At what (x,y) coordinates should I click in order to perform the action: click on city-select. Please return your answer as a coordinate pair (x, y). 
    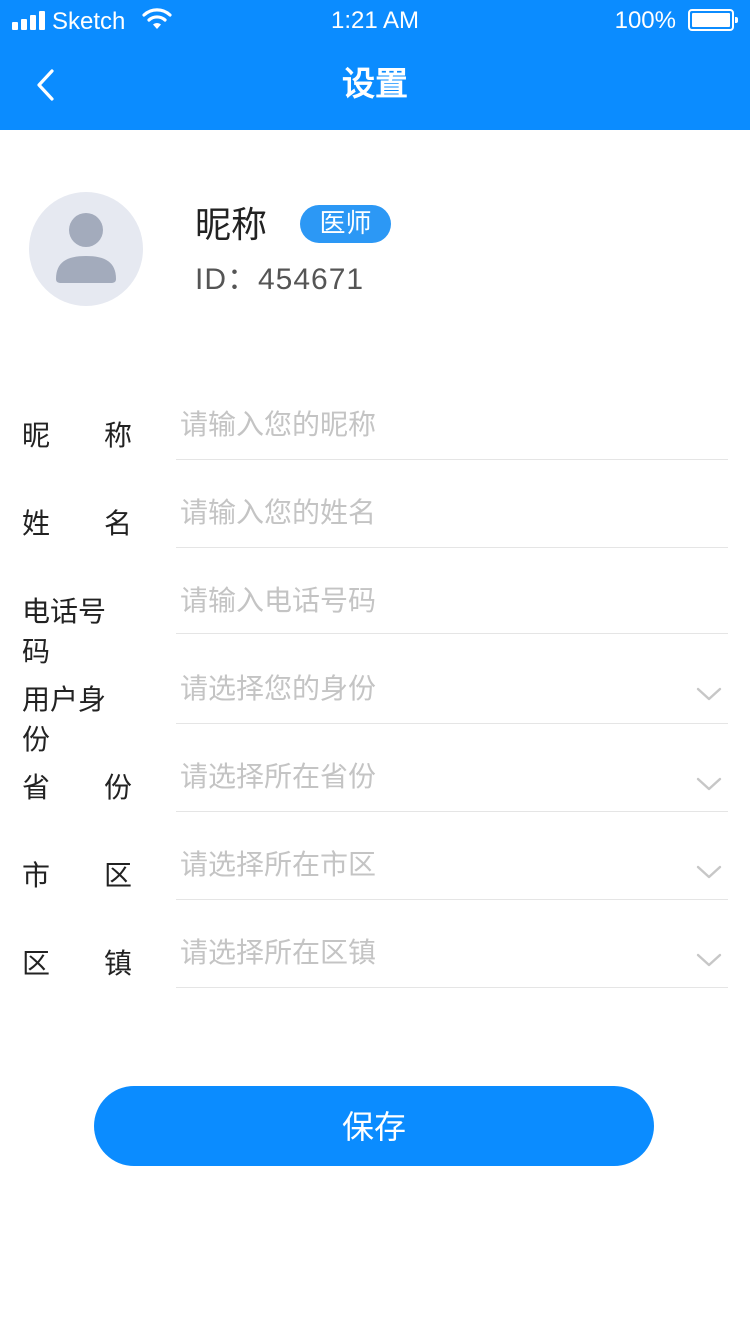
    Looking at the image, I should click on (452, 874).